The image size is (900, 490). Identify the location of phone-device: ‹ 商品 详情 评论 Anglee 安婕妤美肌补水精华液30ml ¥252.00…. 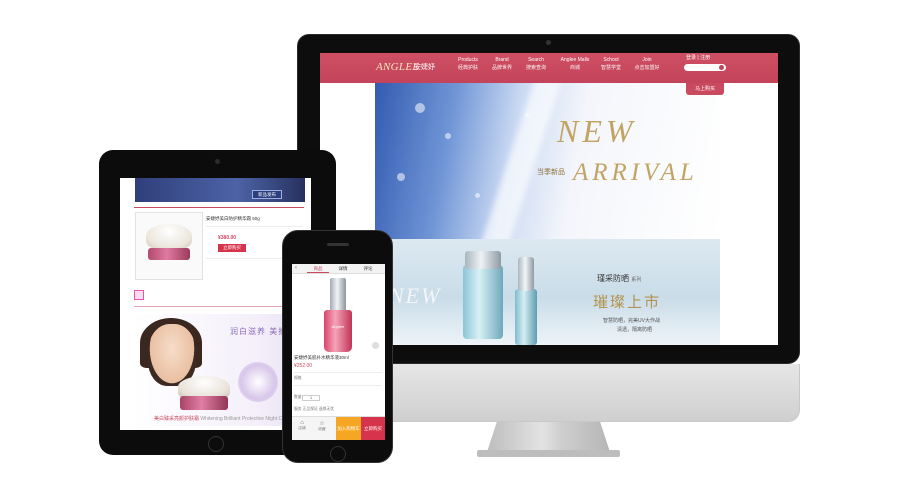
(337, 346).